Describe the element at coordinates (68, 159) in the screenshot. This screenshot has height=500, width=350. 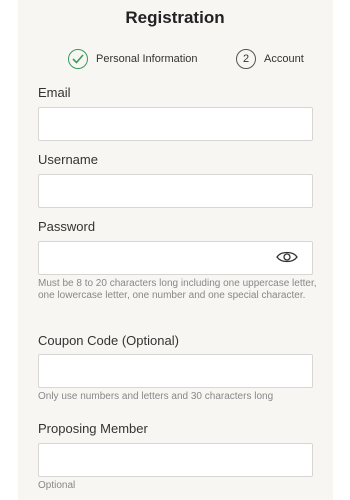
I see `username-label: Username` at that location.